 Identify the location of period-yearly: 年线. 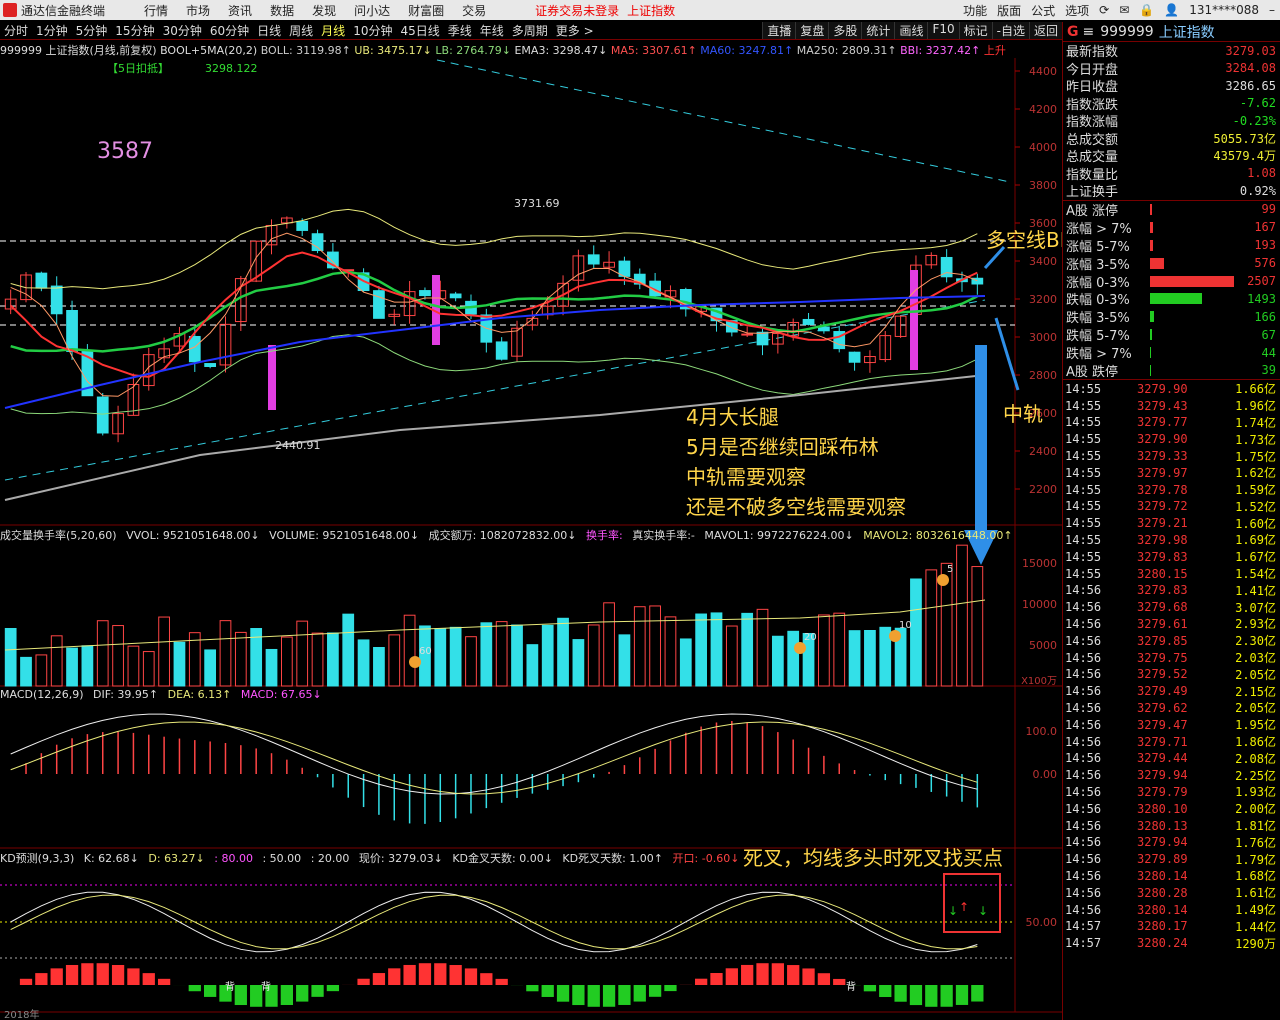
(492, 30).